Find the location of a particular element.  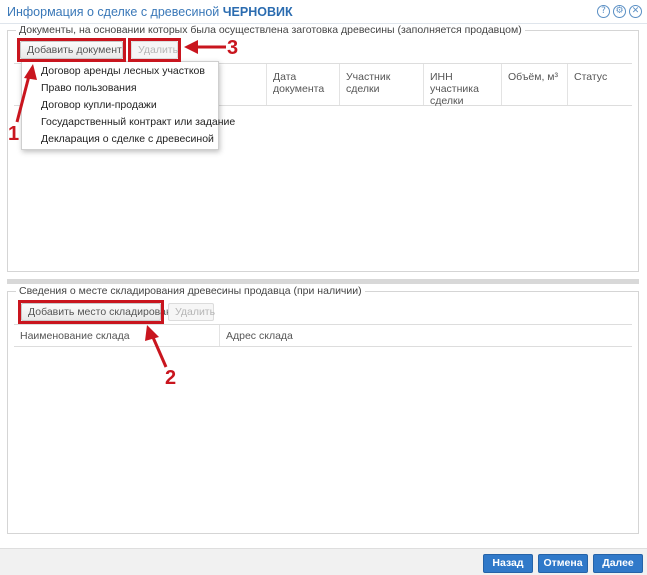

column-header-inn: ИНН участника сделки is located at coordinates (462, 85).